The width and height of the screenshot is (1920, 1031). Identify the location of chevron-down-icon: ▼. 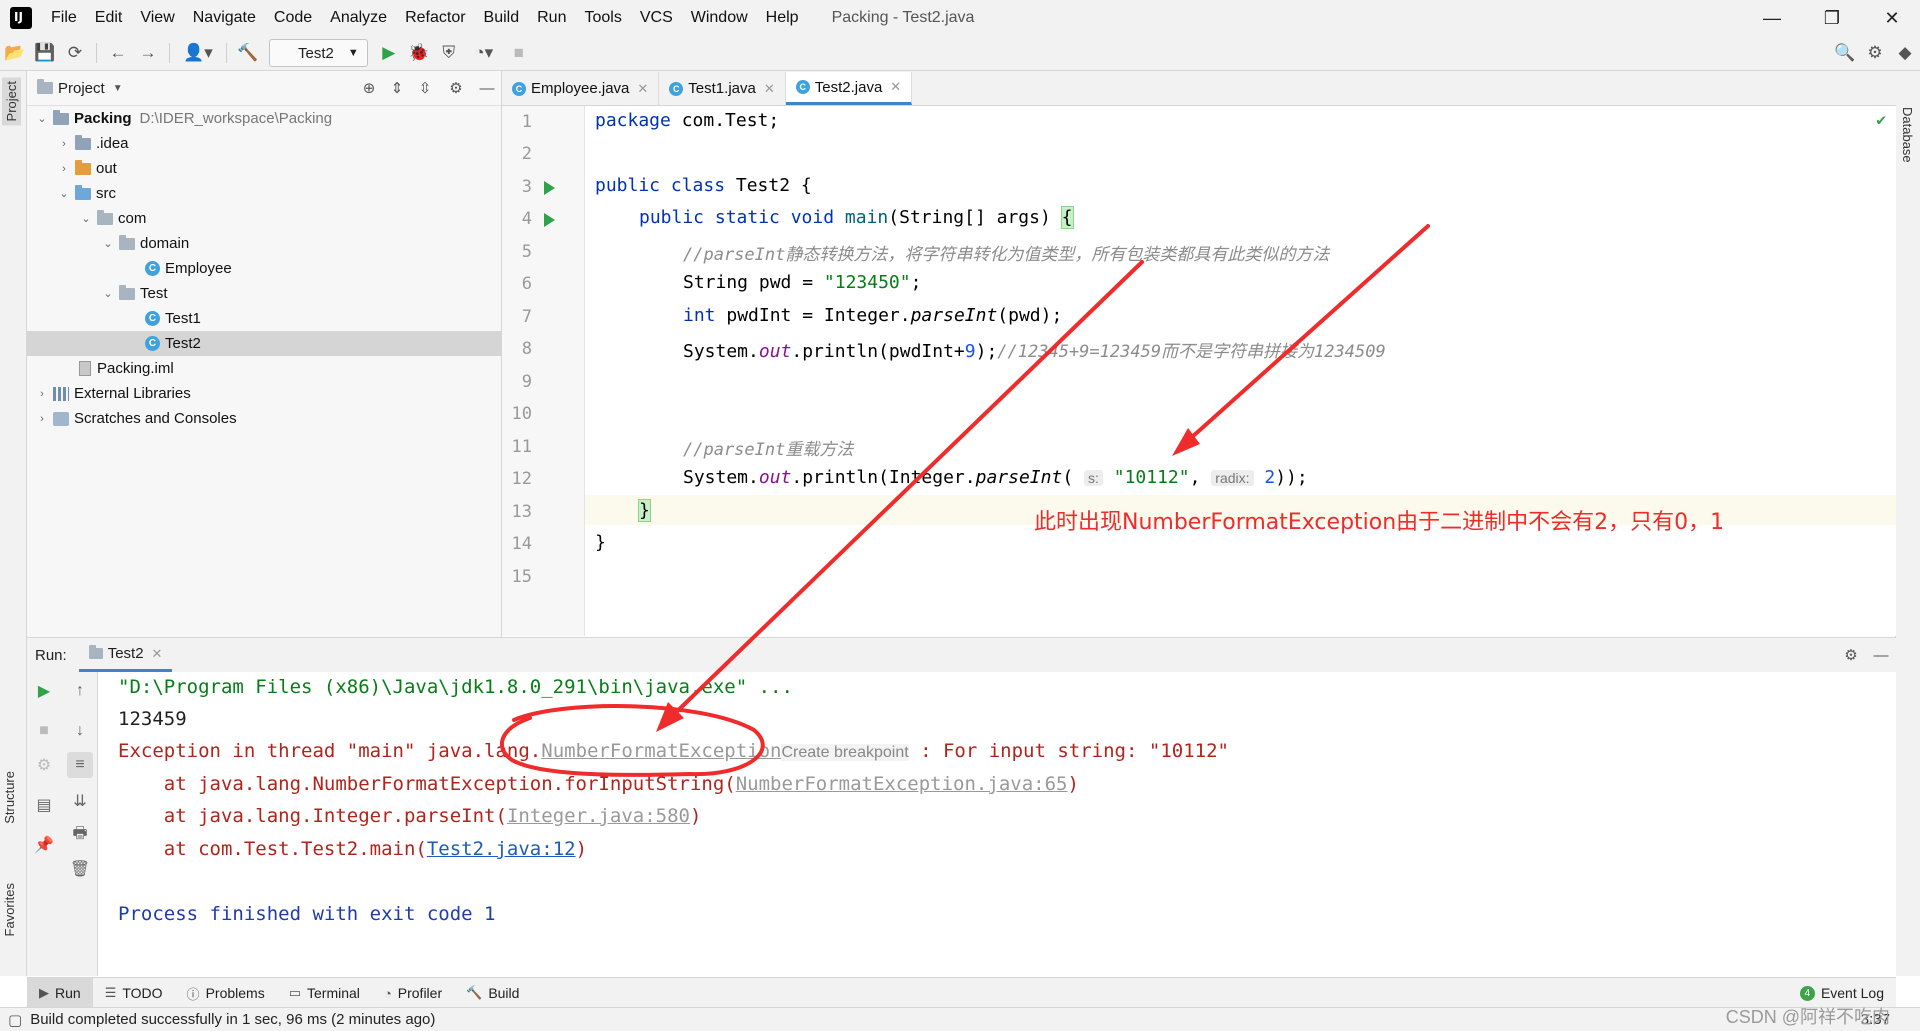
(118, 88).